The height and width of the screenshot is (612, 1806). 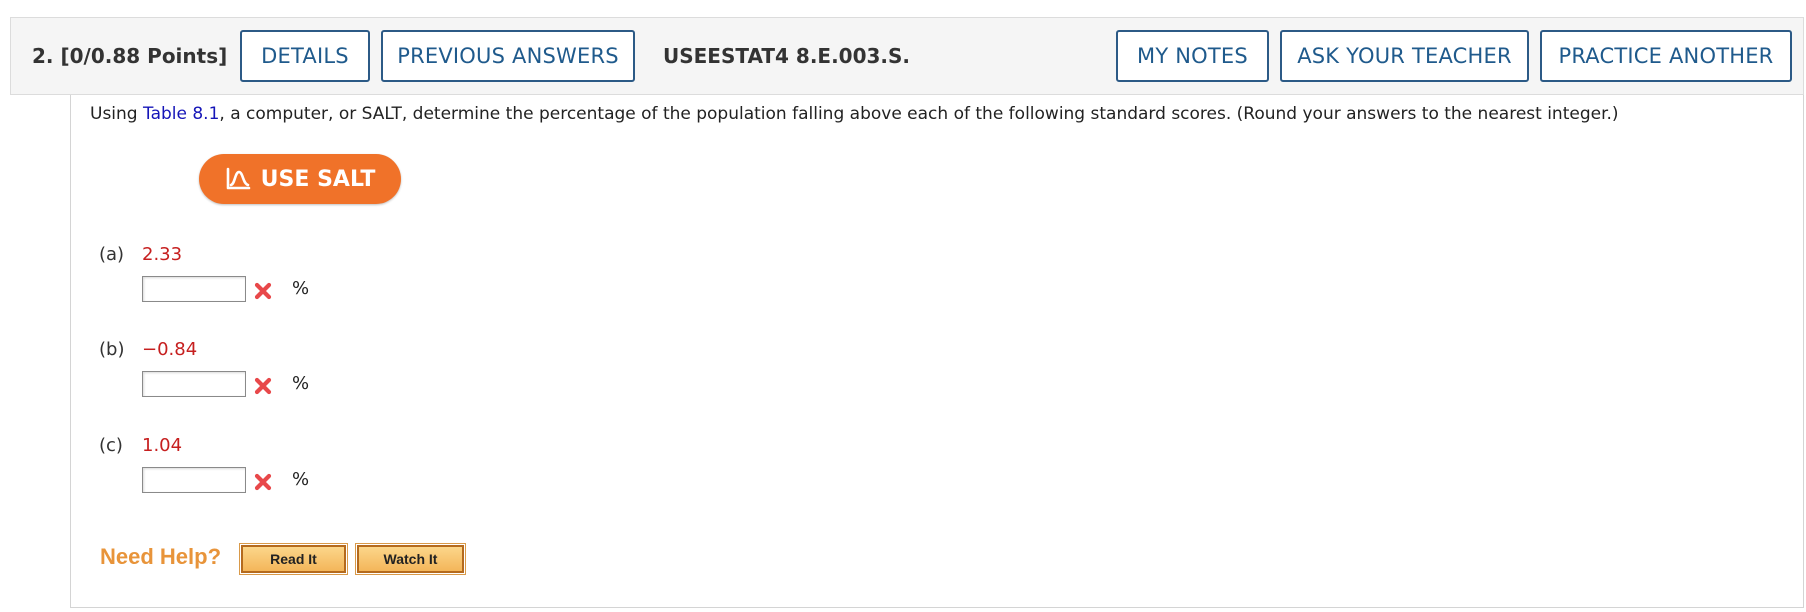 I want to click on table-link: Table 8.1, so click(x=181, y=114).